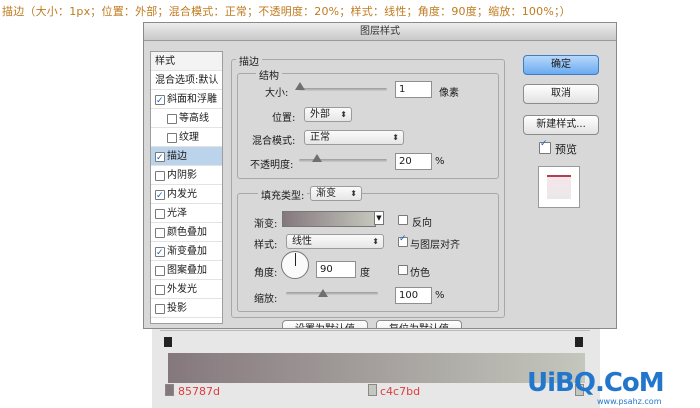 The width and height of the screenshot is (700, 408). What do you see at coordinates (283, 194) in the screenshot?
I see `fill-type-label: 填充类型:` at bounding box center [283, 194].